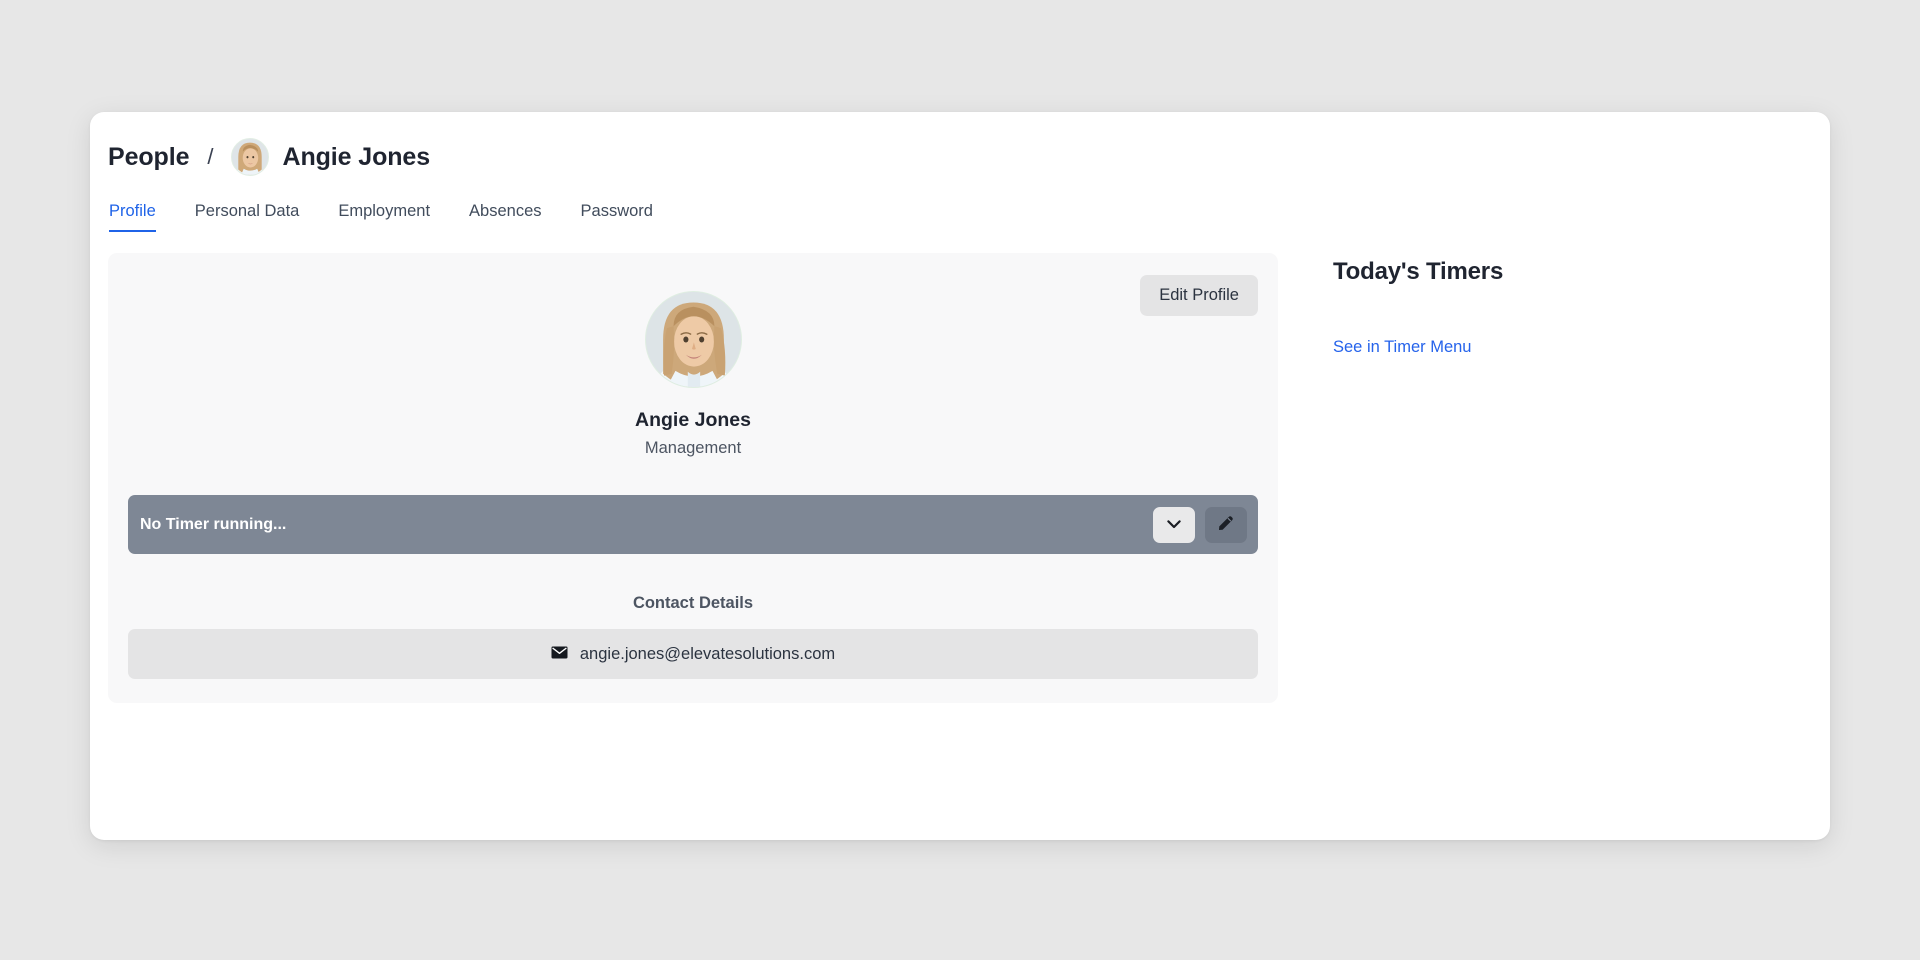  Describe the element at coordinates (148, 157) in the screenshot. I see `breadcrumb-root-people: People` at that location.